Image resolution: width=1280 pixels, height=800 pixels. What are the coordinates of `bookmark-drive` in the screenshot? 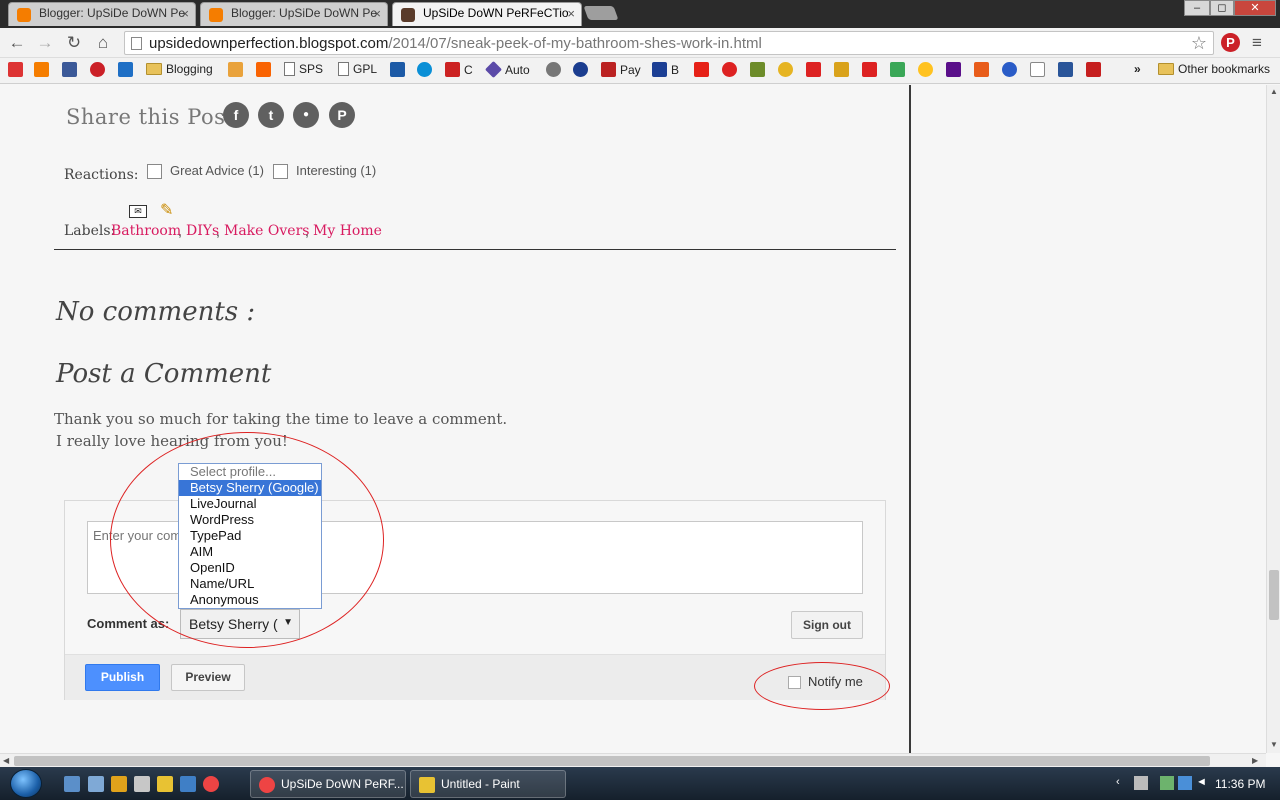 It's located at (899, 71).